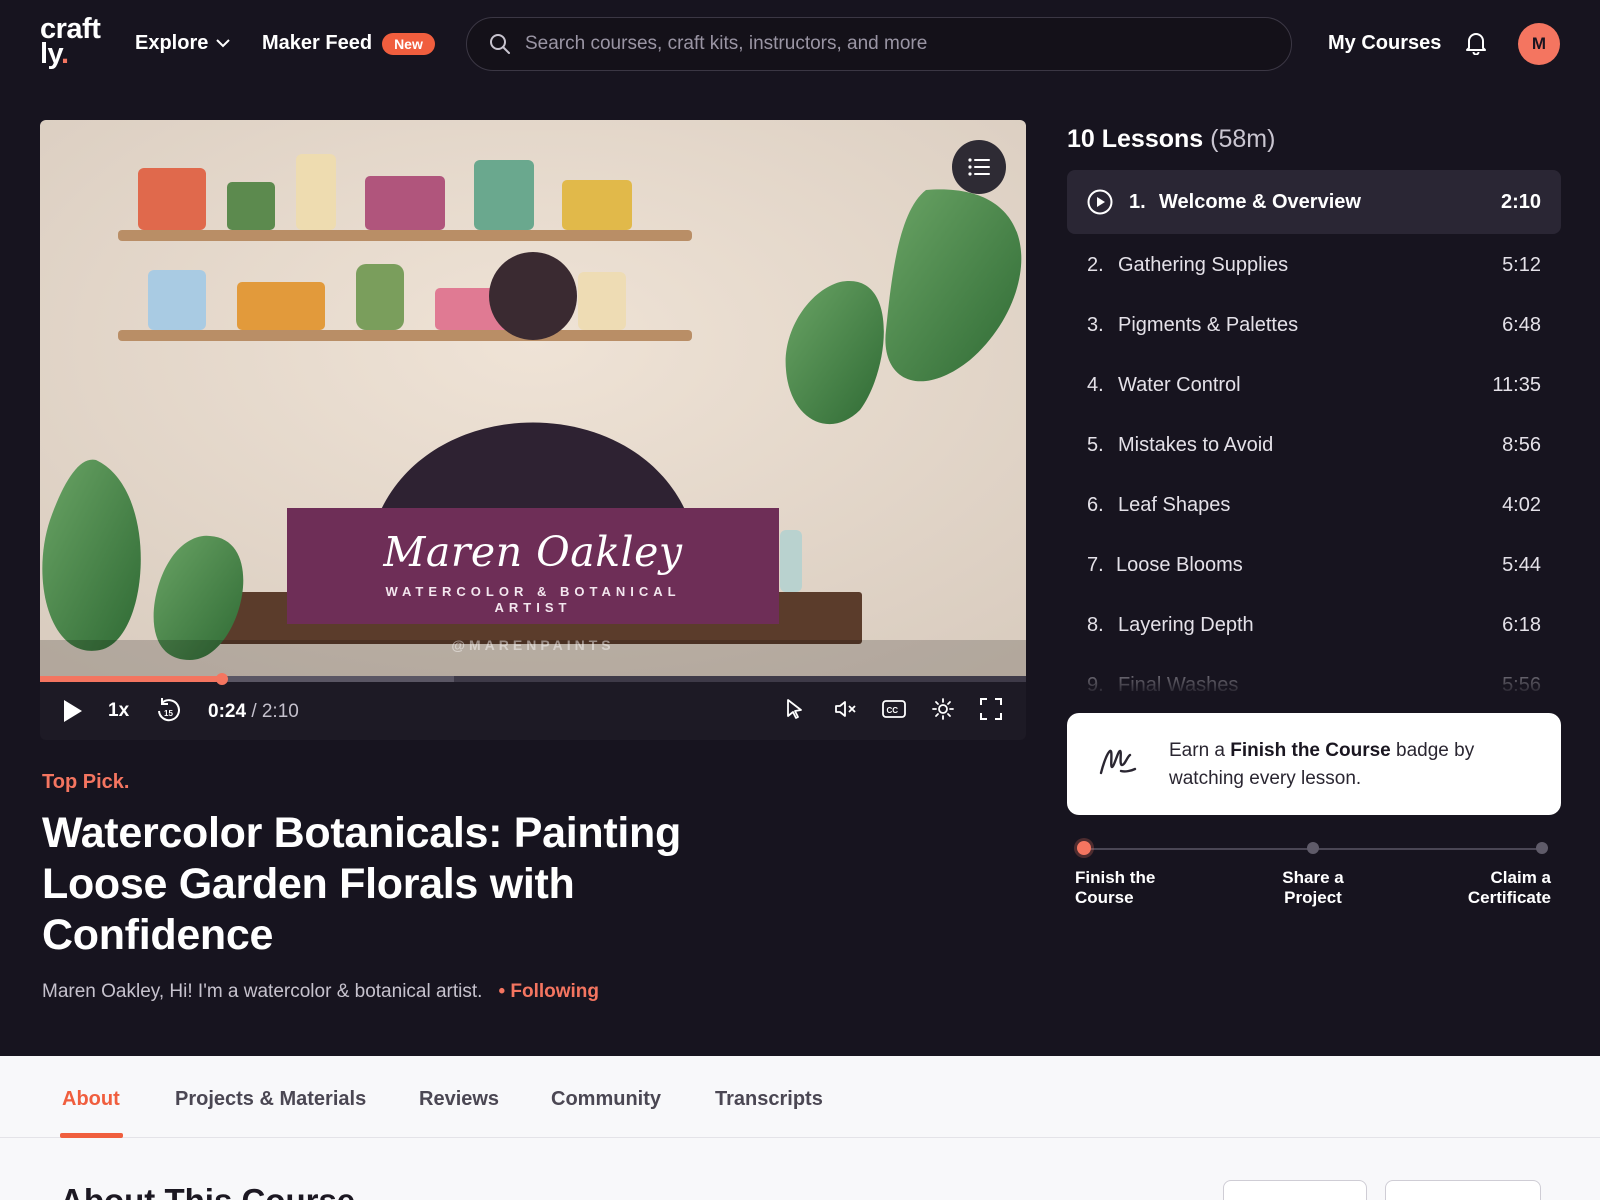 The width and height of the screenshot is (1600, 1200). Describe the element at coordinates (548, 992) in the screenshot. I see `following-button: • Following` at that location.